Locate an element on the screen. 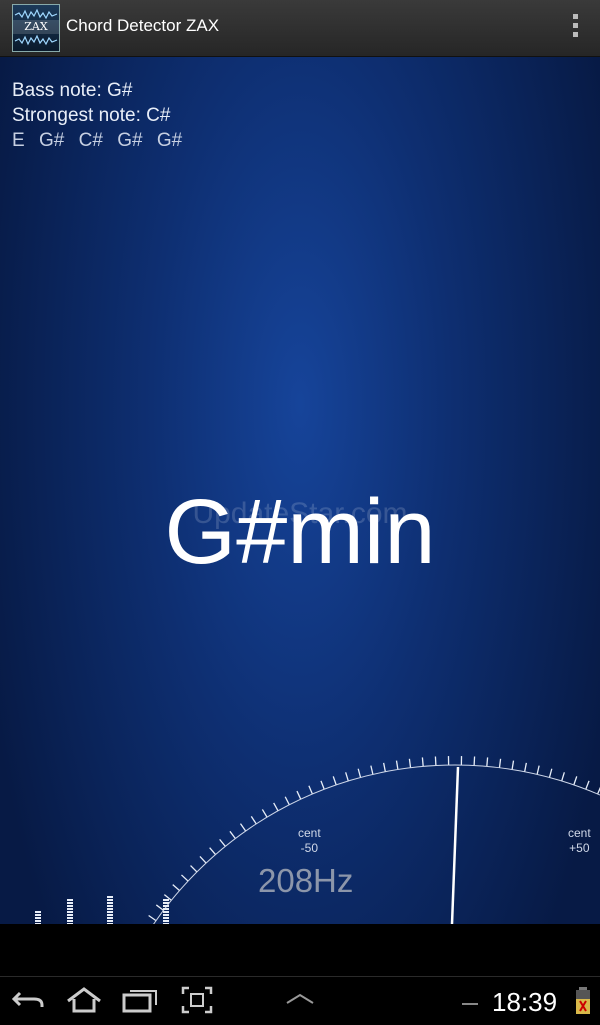 Image resolution: width=600 pixels, height=1025 pixels. status-clock: 18:39 is located at coordinates (524, 1002).